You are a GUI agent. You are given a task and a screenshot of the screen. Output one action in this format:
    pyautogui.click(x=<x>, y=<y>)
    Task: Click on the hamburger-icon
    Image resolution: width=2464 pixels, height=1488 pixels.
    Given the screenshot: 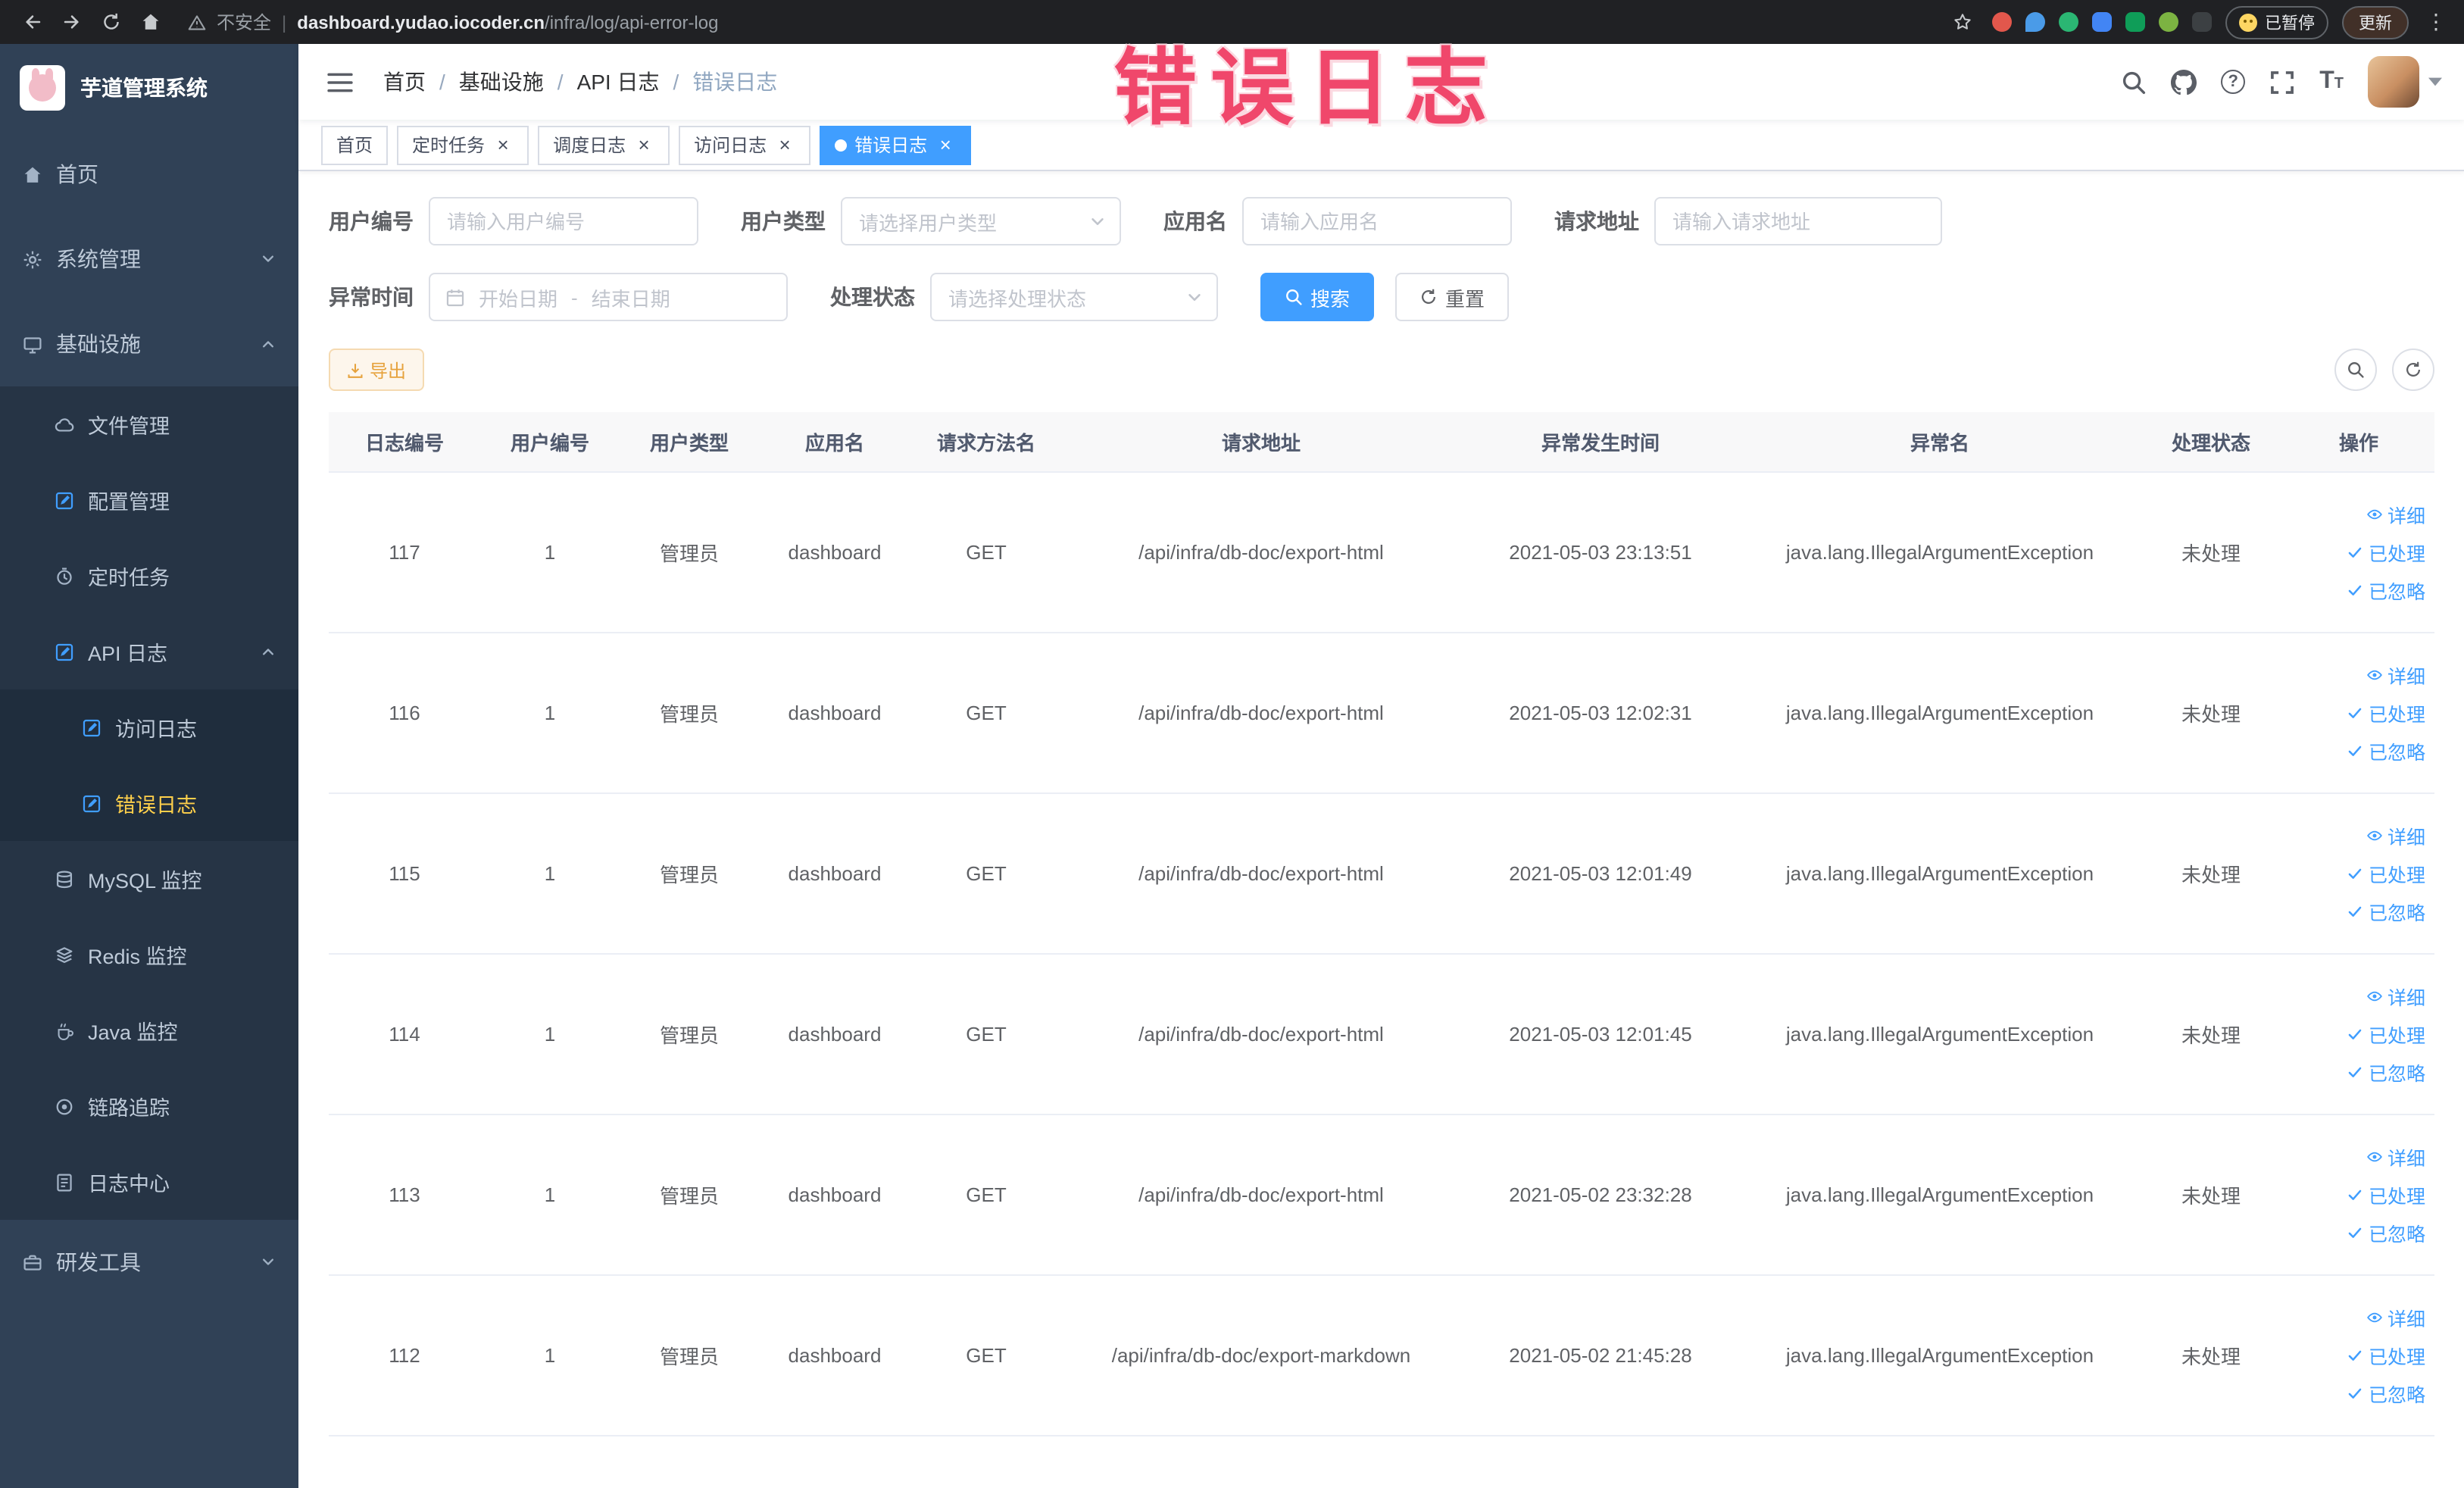 What is the action you would take?
    pyautogui.click(x=340, y=81)
    